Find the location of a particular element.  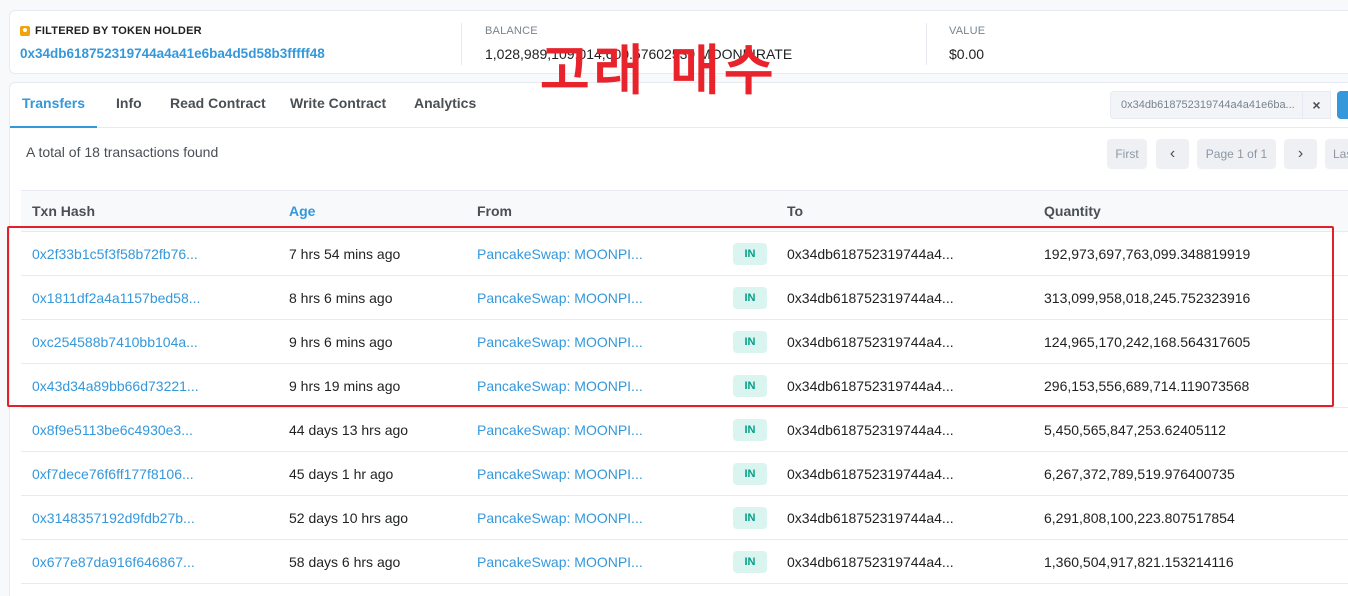

column-header-from: From is located at coordinates (494, 211).